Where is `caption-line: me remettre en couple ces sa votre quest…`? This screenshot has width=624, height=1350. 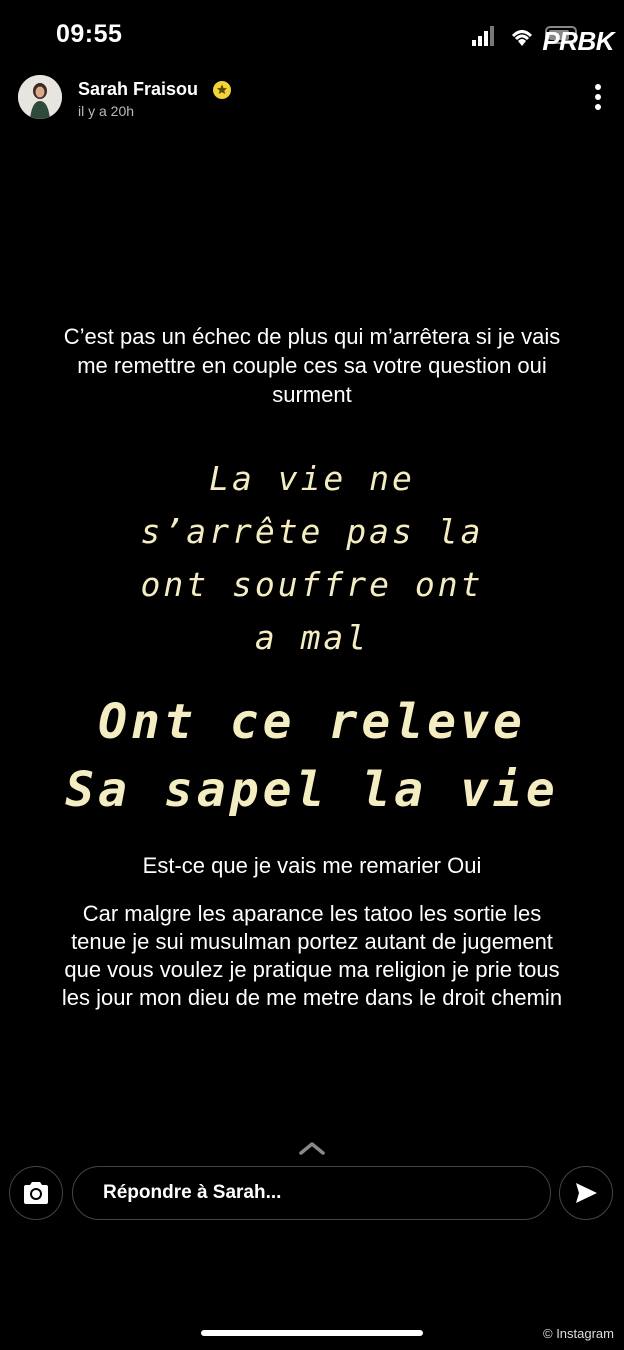
caption-line: me remettre en couple ces sa votre quest… is located at coordinates (312, 365).